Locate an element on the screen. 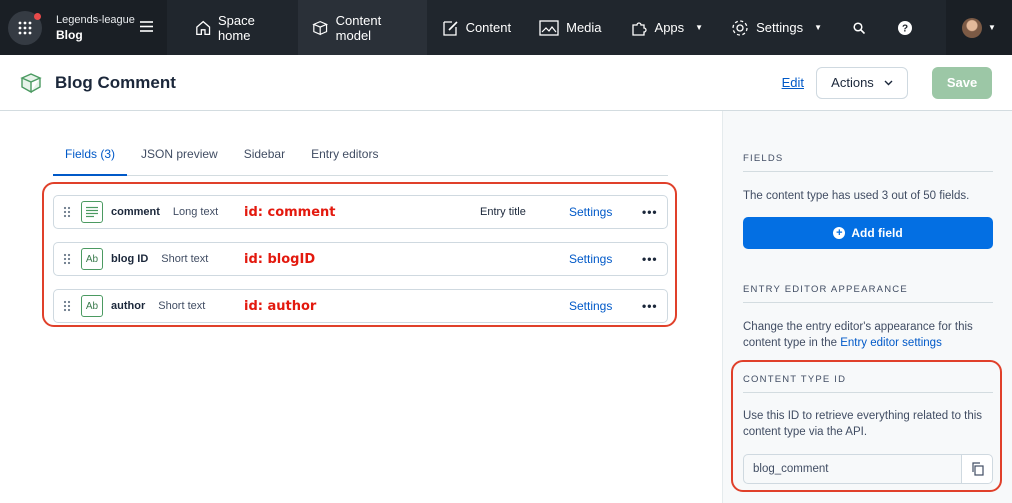 This screenshot has height=503, width=1012. save-button: Save is located at coordinates (962, 82).